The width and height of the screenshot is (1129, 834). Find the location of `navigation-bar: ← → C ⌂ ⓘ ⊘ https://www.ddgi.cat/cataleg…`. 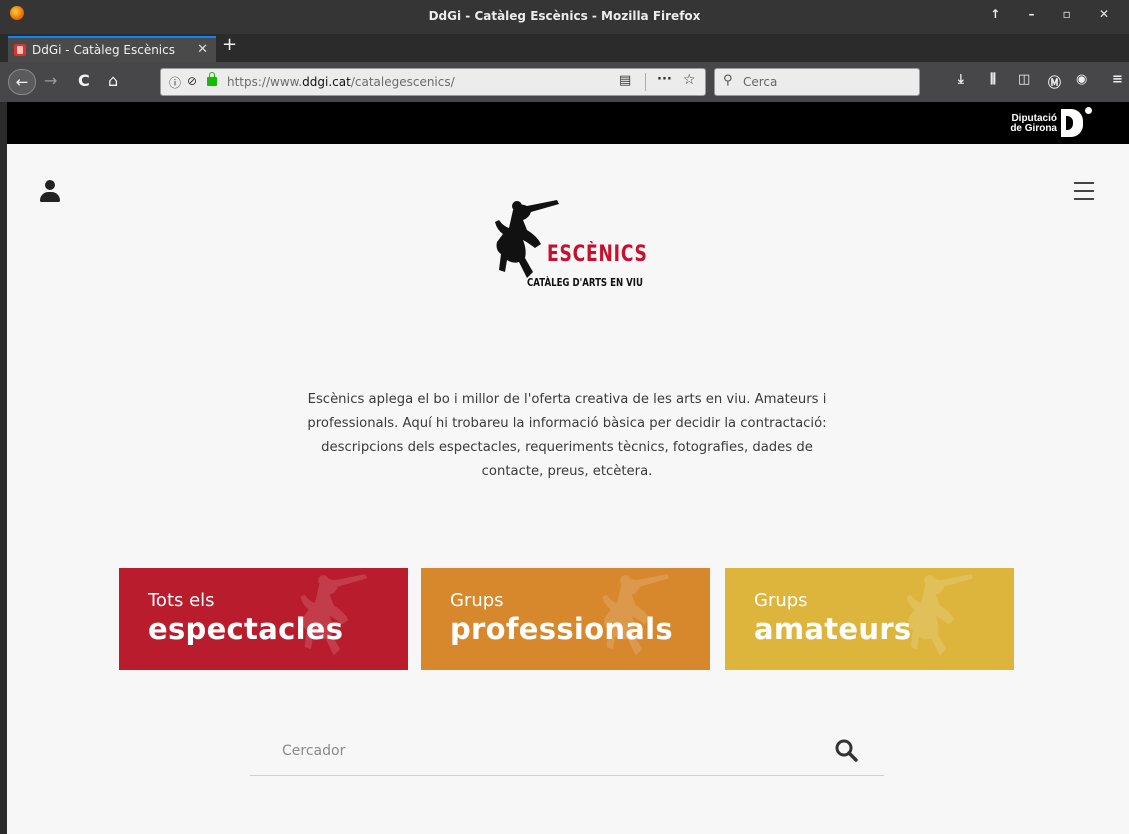

navigation-bar: ← → C ⌂ ⓘ ⊘ https://www.ddgi.cat/cataleg… is located at coordinates (564, 82).